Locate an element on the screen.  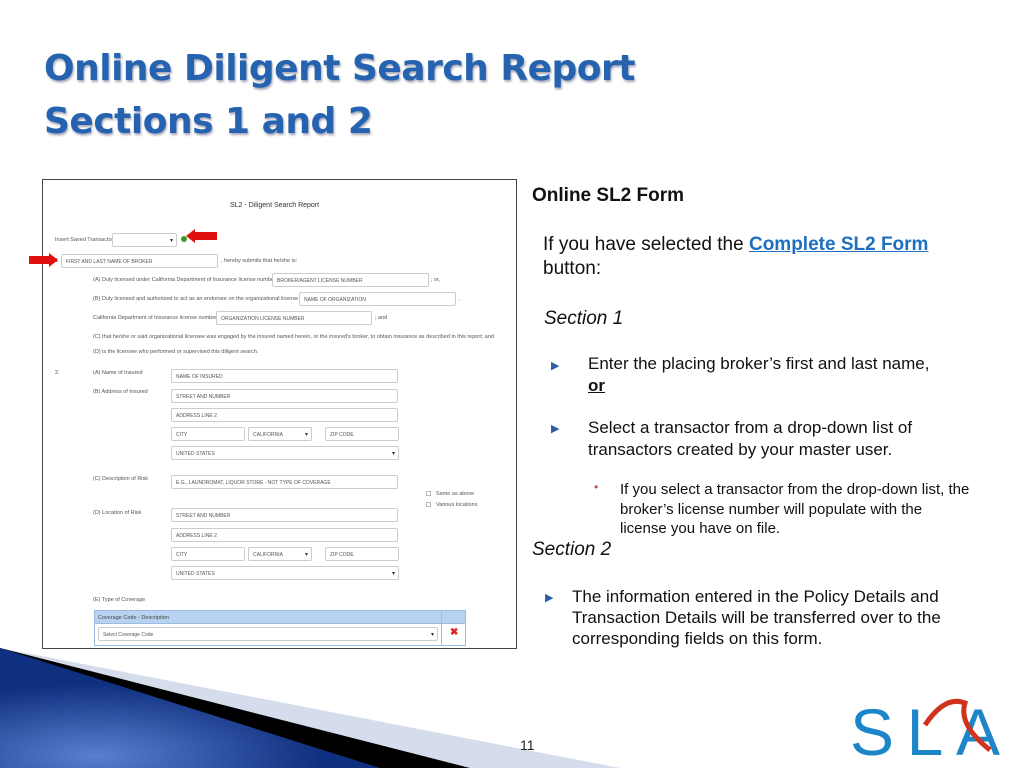
location-zip-input: ZIP CODE is located at coordinates (362, 554).